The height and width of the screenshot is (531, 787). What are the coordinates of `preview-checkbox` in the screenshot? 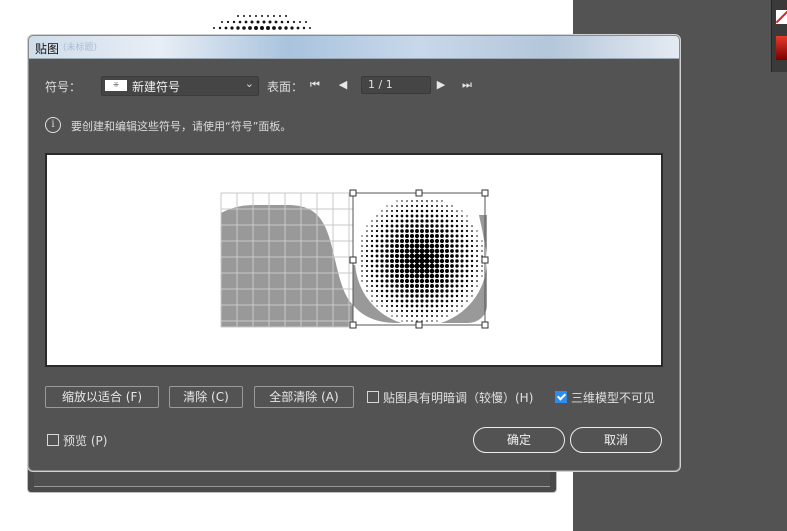 It's located at (53, 440).